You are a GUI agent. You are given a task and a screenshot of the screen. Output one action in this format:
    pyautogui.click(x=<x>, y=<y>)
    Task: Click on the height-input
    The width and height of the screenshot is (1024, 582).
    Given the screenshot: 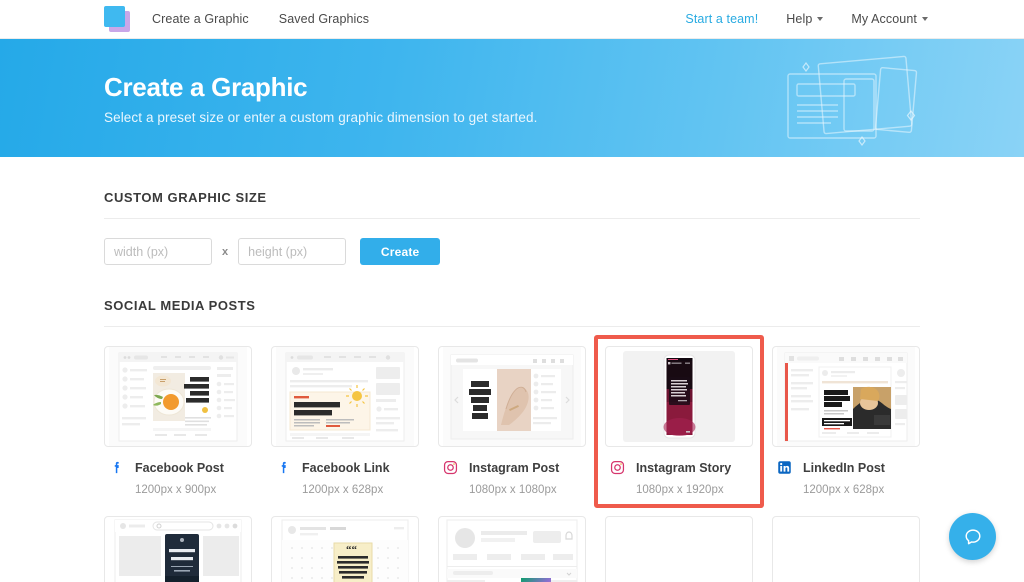 What is the action you would take?
    pyautogui.click(x=292, y=251)
    